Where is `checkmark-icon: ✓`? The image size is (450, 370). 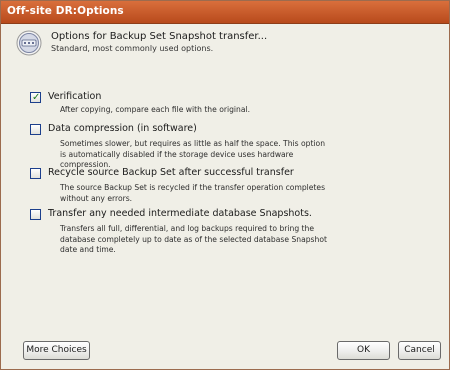 checkmark-icon: ✓ is located at coordinates (36, 97).